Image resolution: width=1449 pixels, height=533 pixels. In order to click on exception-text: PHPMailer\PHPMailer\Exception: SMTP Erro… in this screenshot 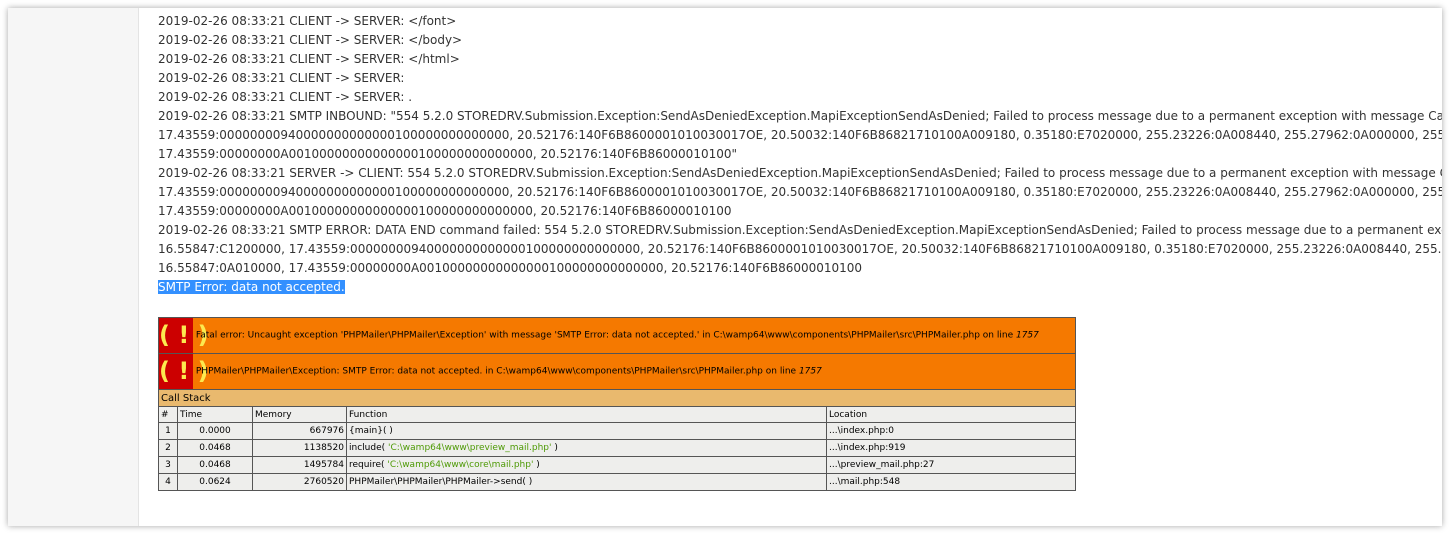, I will do `click(496, 371)`.